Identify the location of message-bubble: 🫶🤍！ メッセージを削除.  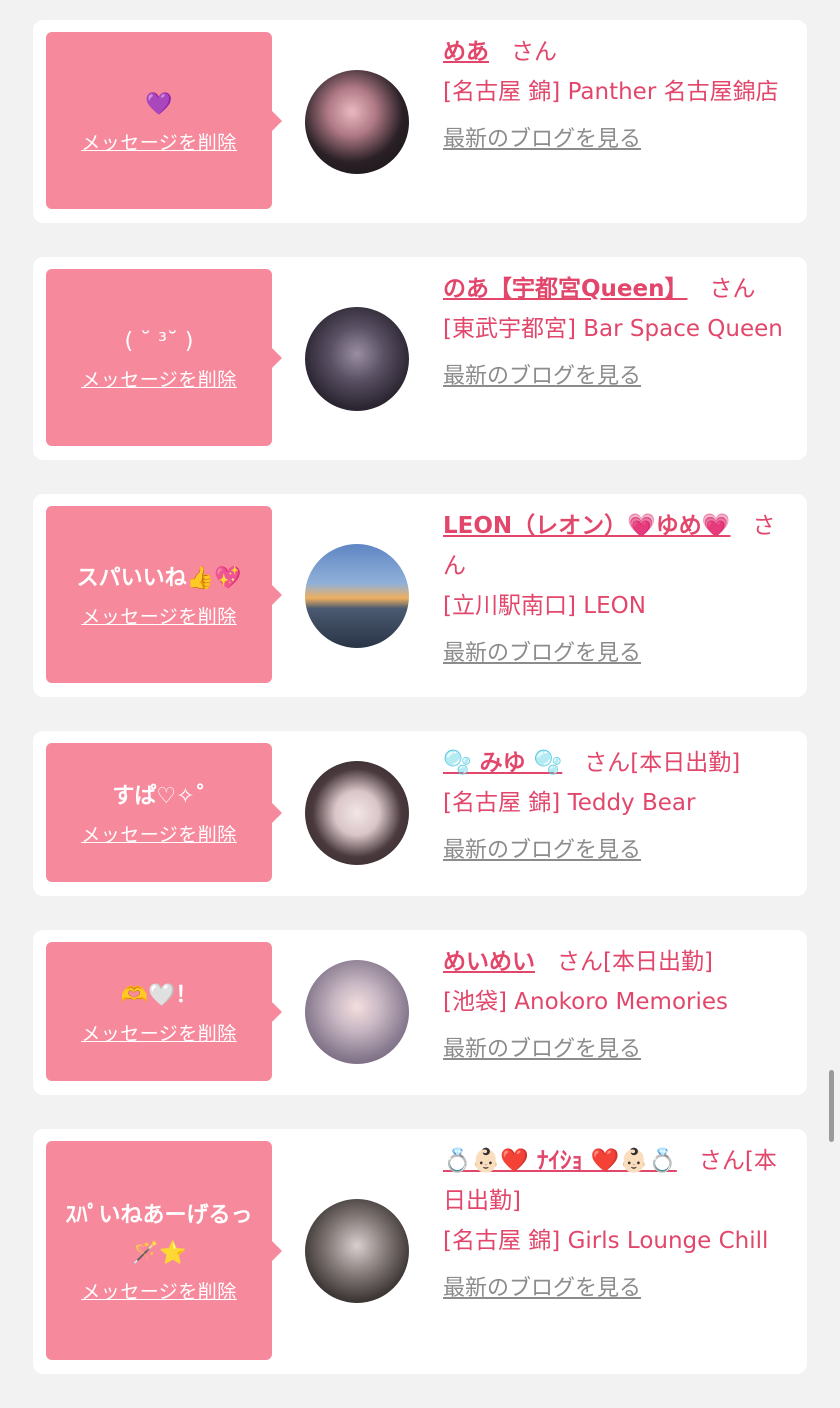
(164, 1011).